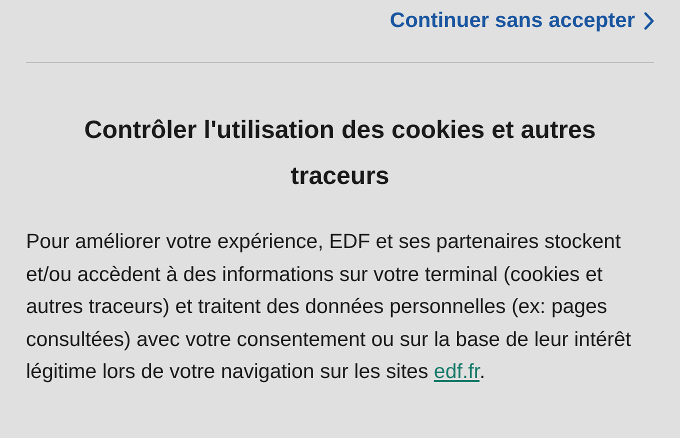 Image resolution: width=680 pixels, height=438 pixels. Describe the element at coordinates (457, 371) in the screenshot. I see `site-link: edf.fr` at that location.